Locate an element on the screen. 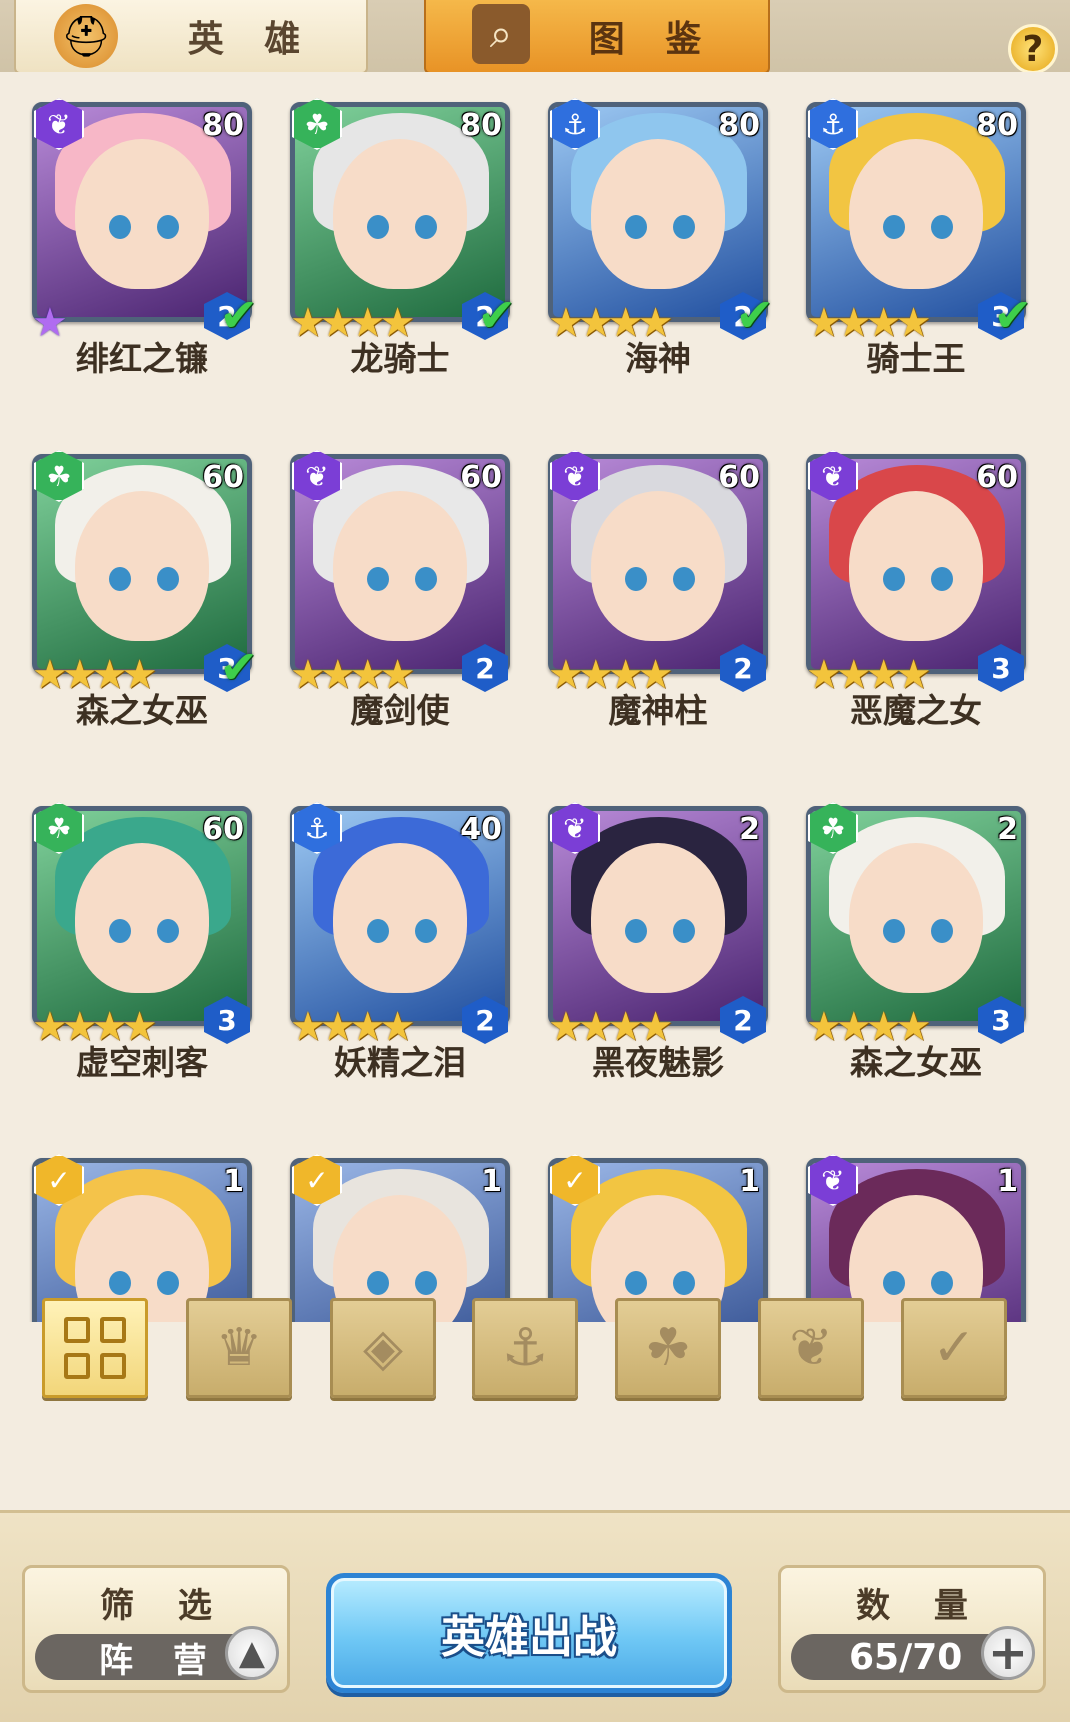 This screenshot has width=1070, height=1722. top-tab-bar: ⛑ 英 雄 ⌕ 图 鉴 ? is located at coordinates (535, 39).